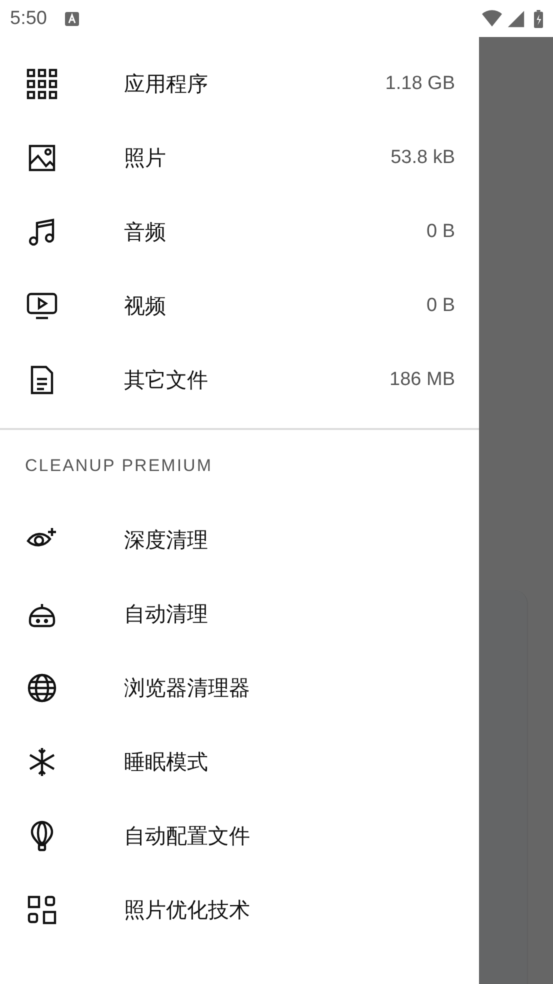 The height and width of the screenshot is (984, 553). I want to click on storage-item: 其它文件 186 MB, so click(239, 380).